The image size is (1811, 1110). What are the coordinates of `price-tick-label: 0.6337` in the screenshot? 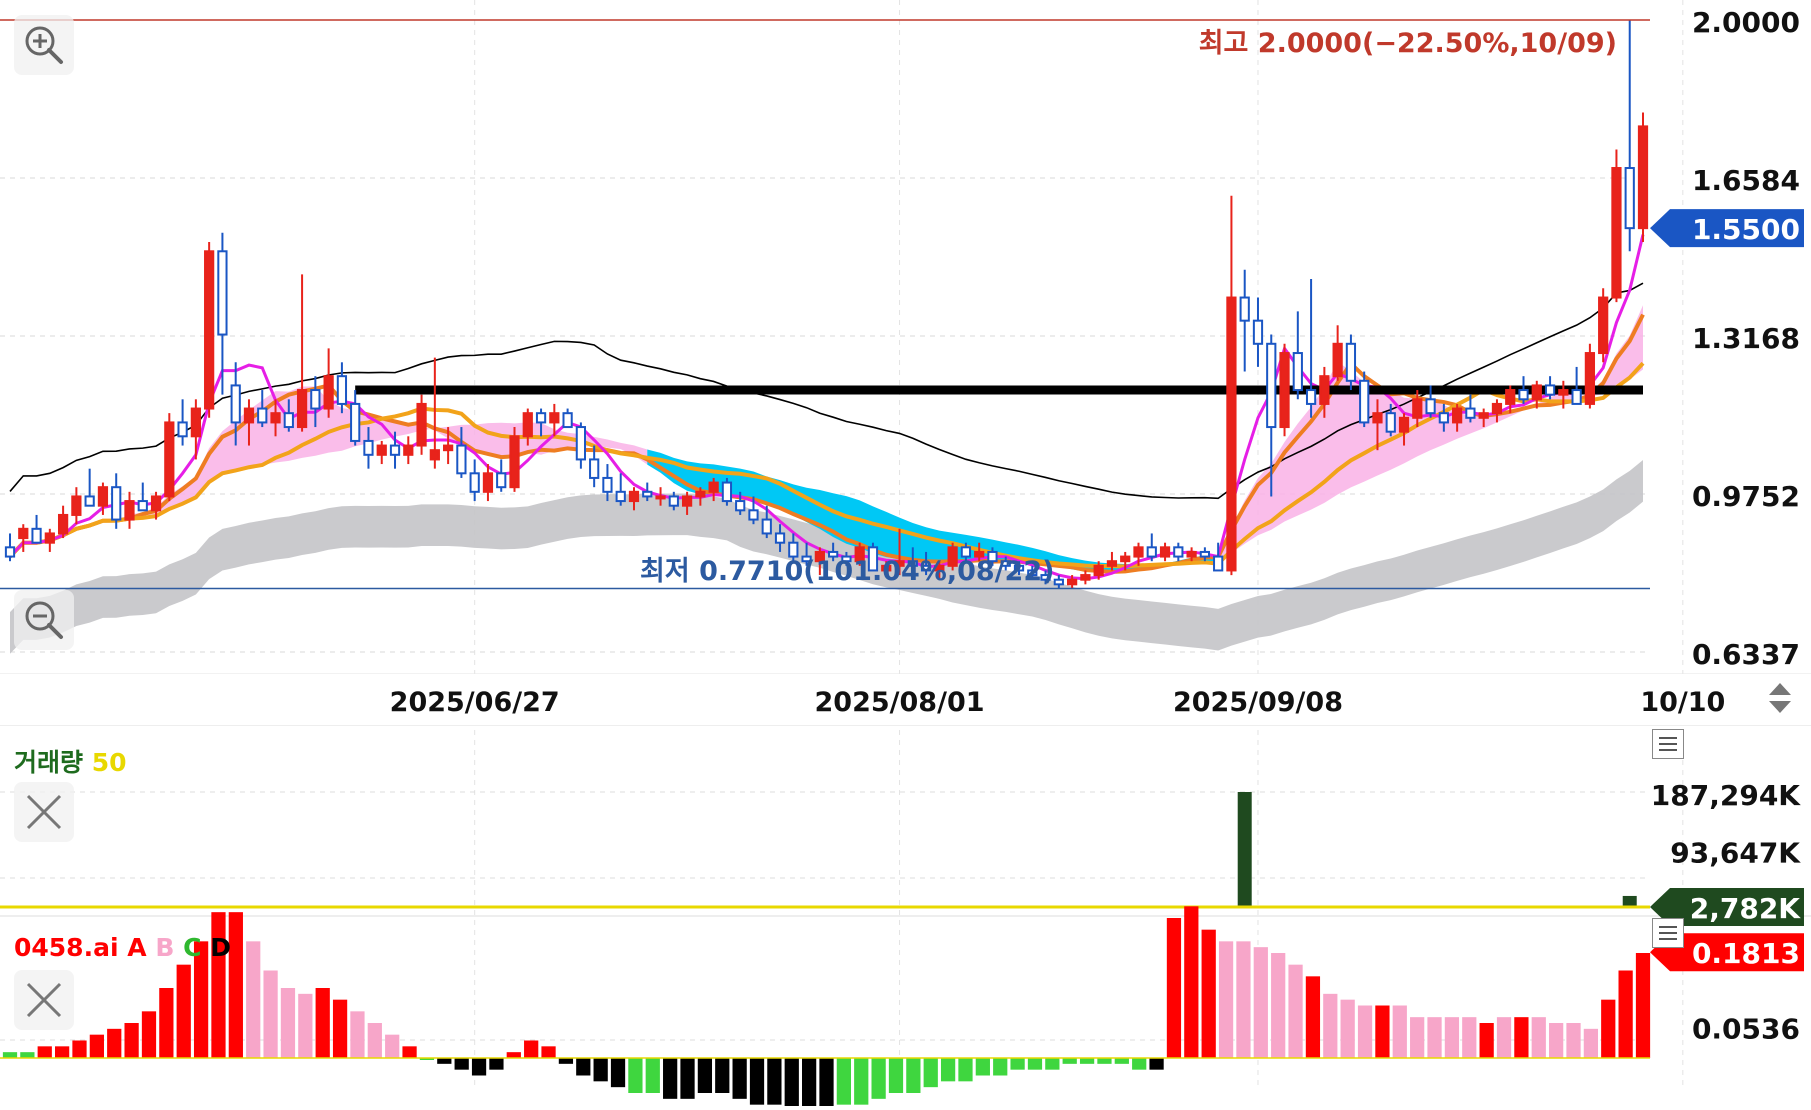 It's located at (1746, 654).